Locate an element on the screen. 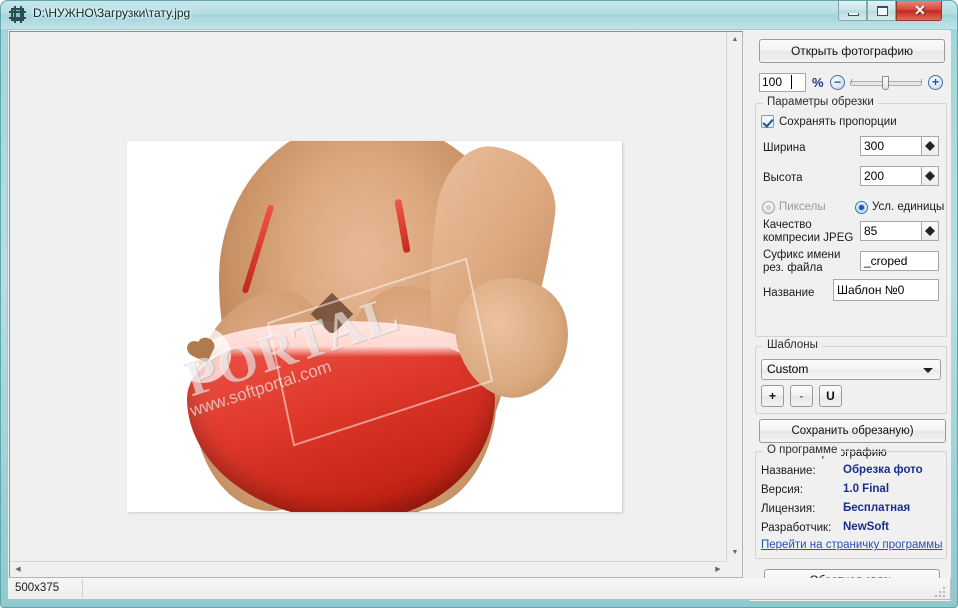  minus-icon: − is located at coordinates (837, 82).